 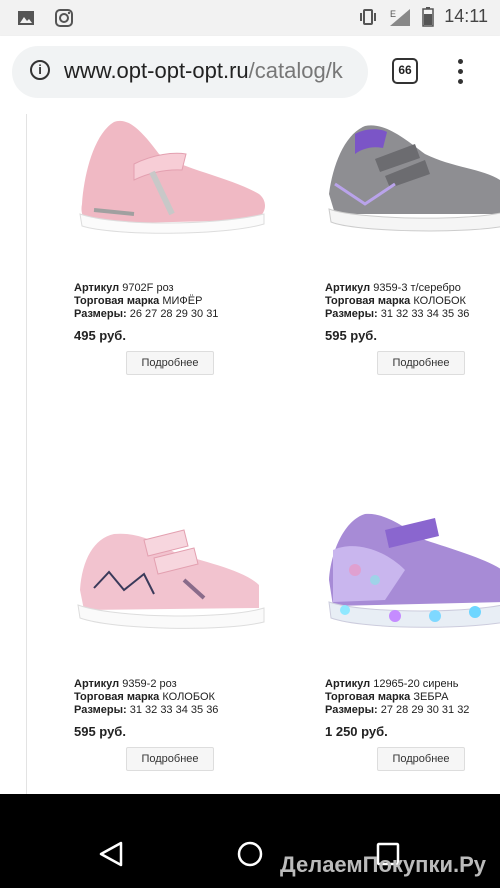 What do you see at coordinates (428, 16) in the screenshot?
I see `battery-icon` at bounding box center [428, 16].